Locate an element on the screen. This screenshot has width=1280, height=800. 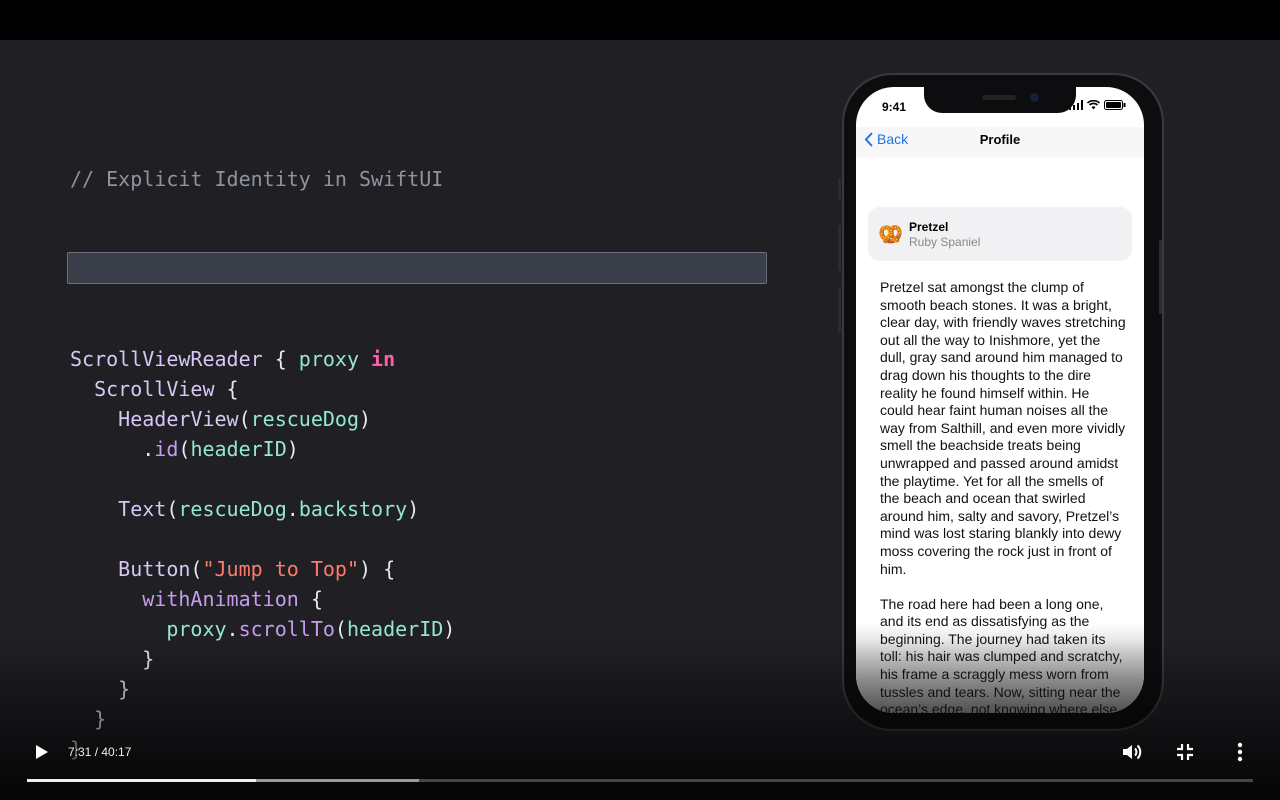
more-options-button is located at coordinates (1240, 754).